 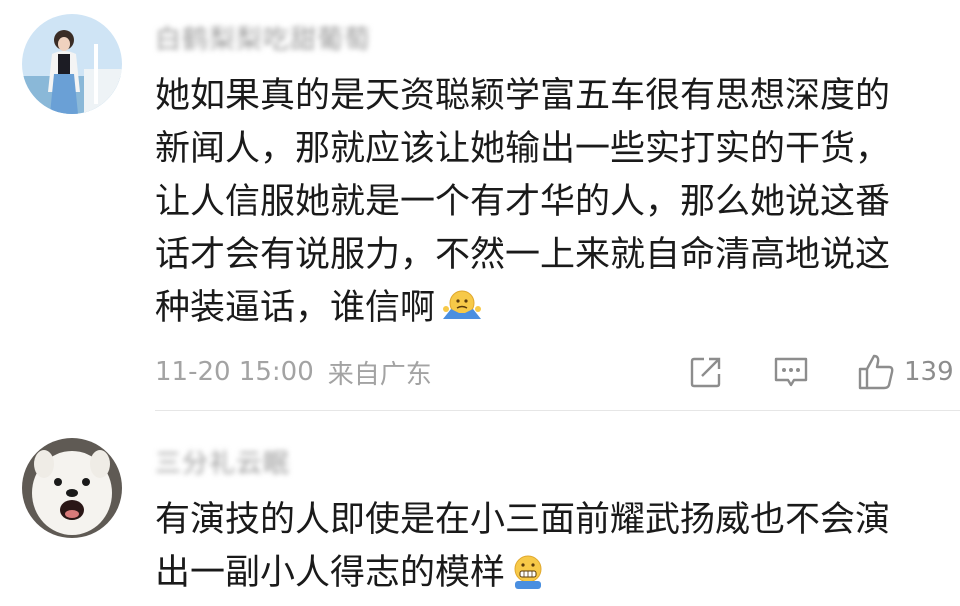 What do you see at coordinates (462, 314) in the screenshot?
I see `shrug-emoji-icon` at bounding box center [462, 314].